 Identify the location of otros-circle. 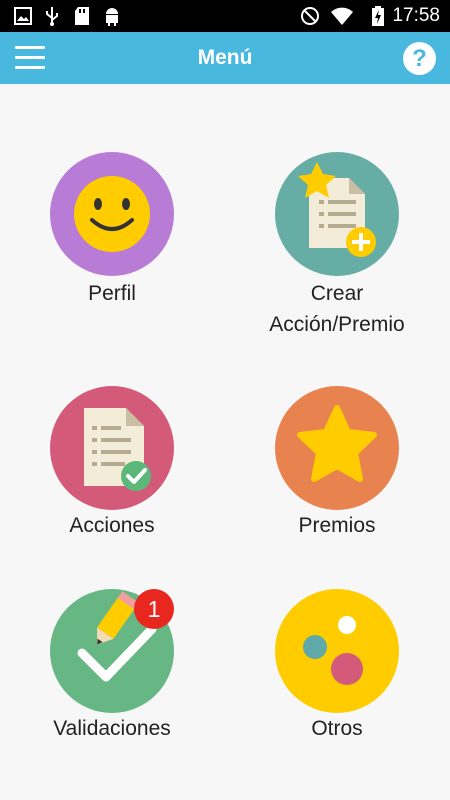
(337, 651).